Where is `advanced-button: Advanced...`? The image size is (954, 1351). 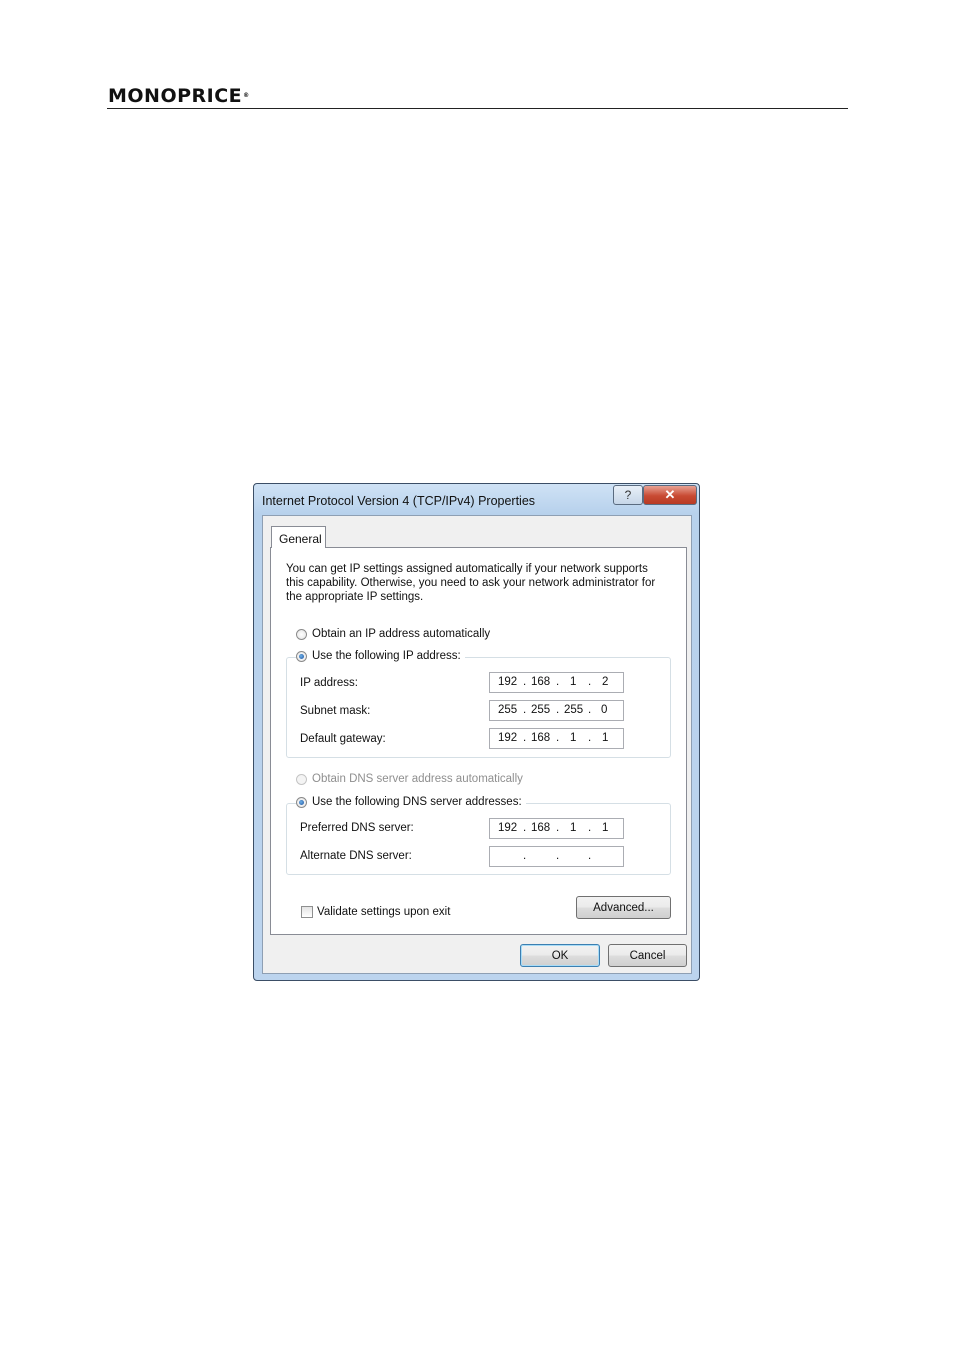 advanced-button: Advanced... is located at coordinates (623, 907).